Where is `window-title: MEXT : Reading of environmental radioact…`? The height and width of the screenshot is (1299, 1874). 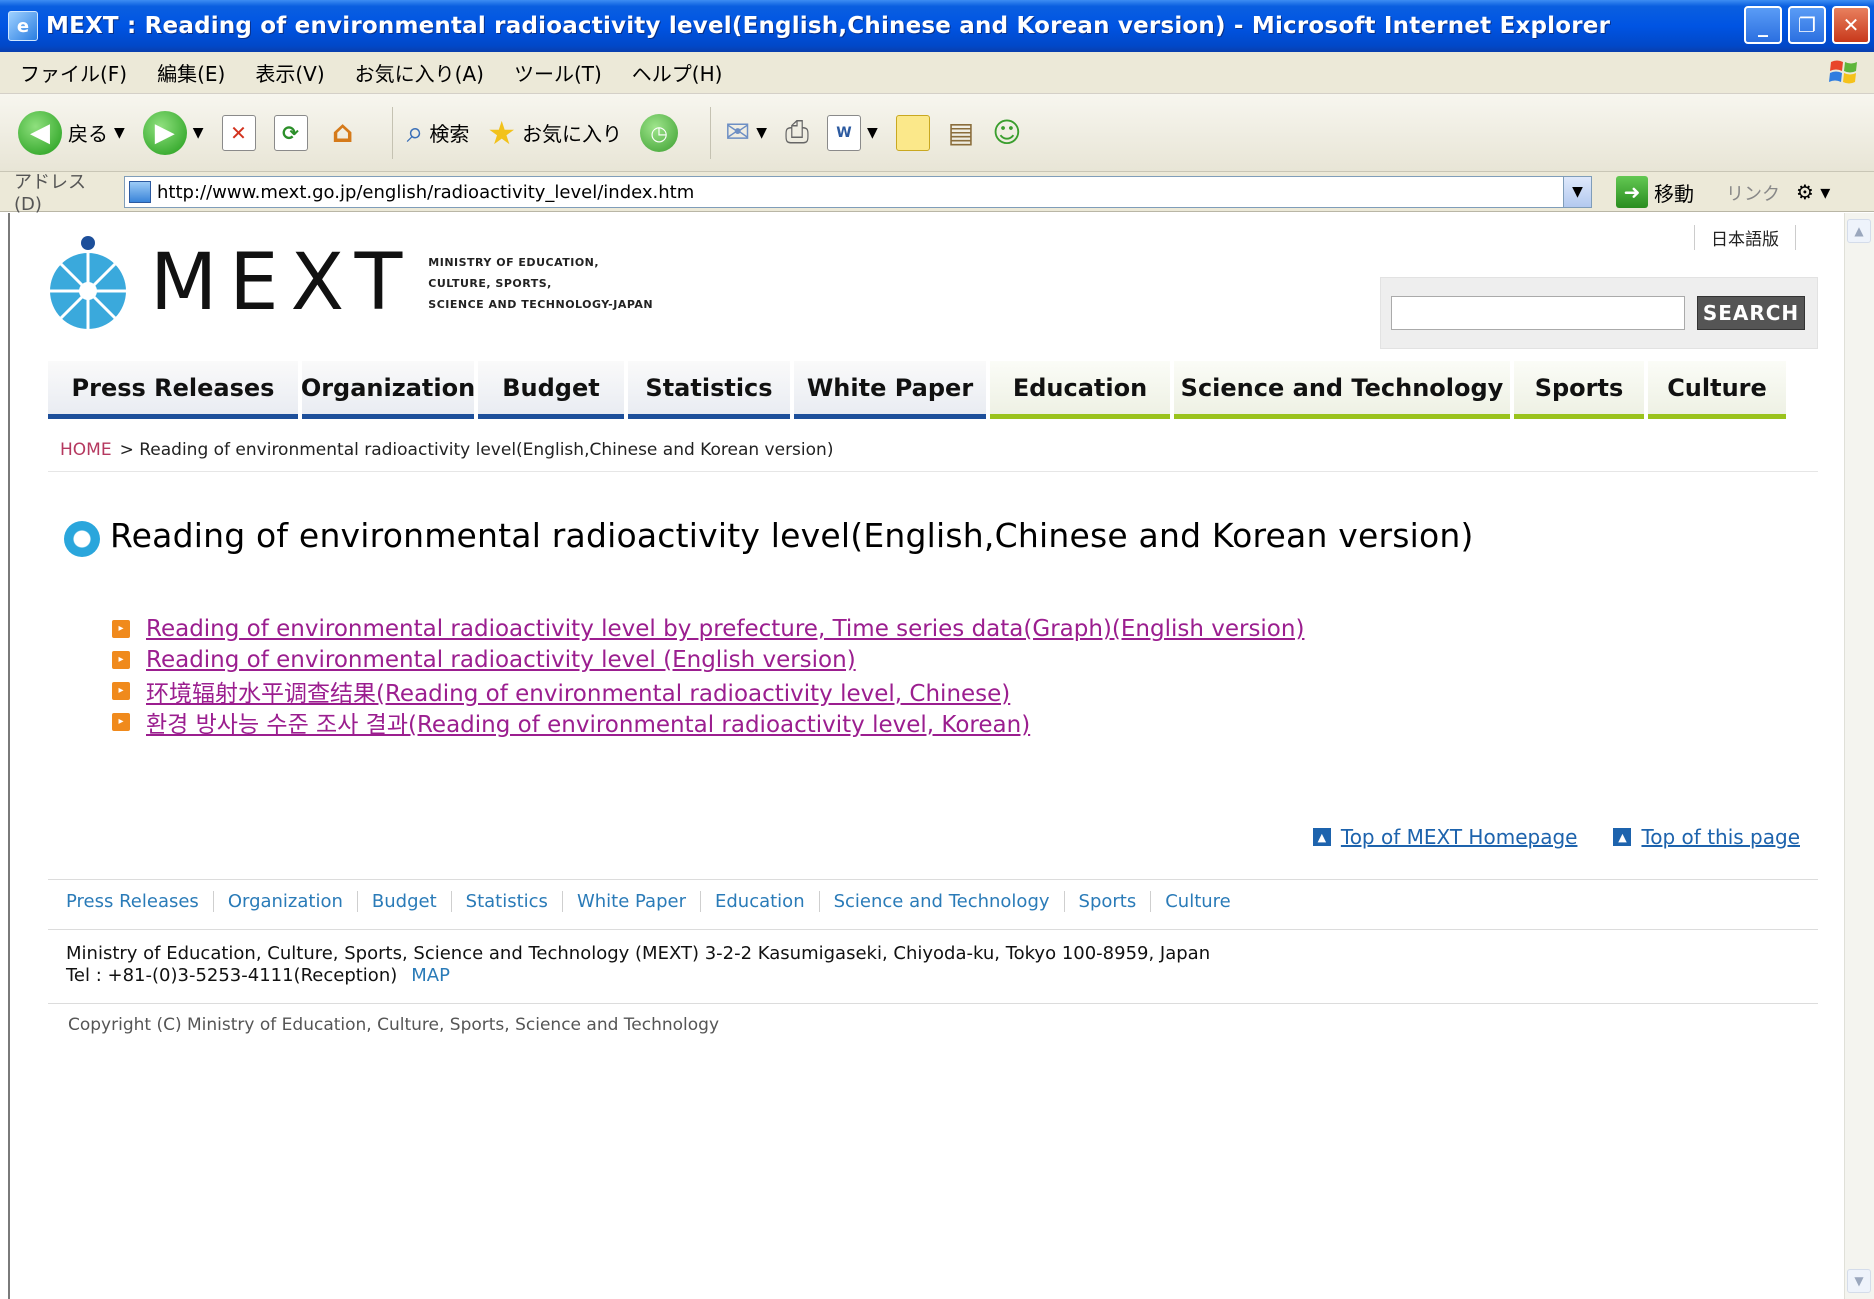 window-title: MEXT : Reading of environmental radioact… is located at coordinates (828, 26).